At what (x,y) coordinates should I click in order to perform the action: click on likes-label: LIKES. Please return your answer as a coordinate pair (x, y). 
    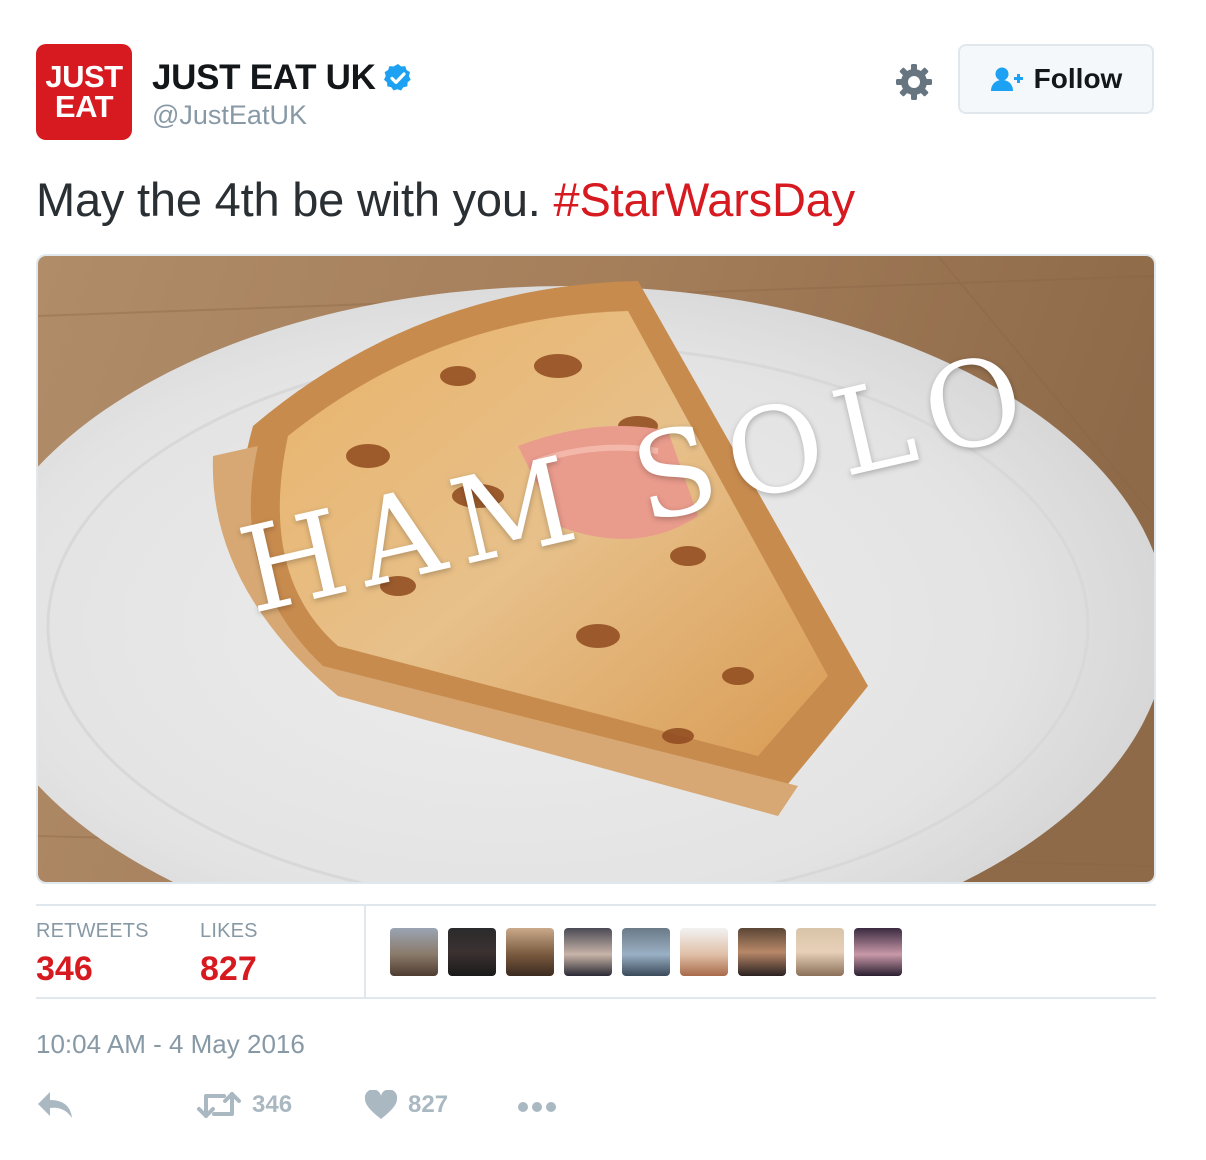
    Looking at the image, I should click on (229, 931).